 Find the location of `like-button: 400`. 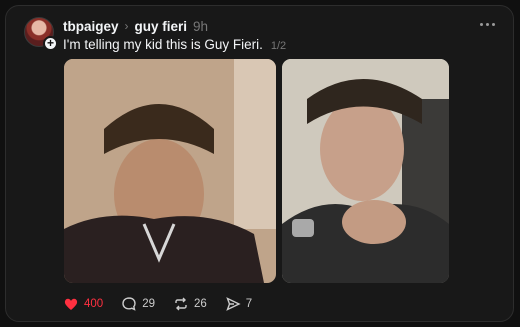

like-button: 400 is located at coordinates (83, 304).